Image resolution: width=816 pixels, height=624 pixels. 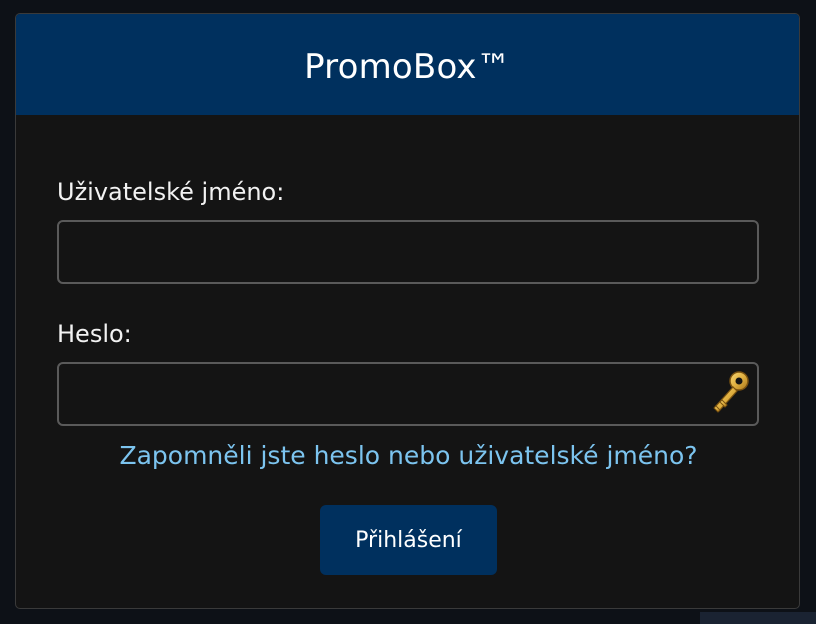 I want to click on app-title: PromoBox™, so click(x=407, y=66).